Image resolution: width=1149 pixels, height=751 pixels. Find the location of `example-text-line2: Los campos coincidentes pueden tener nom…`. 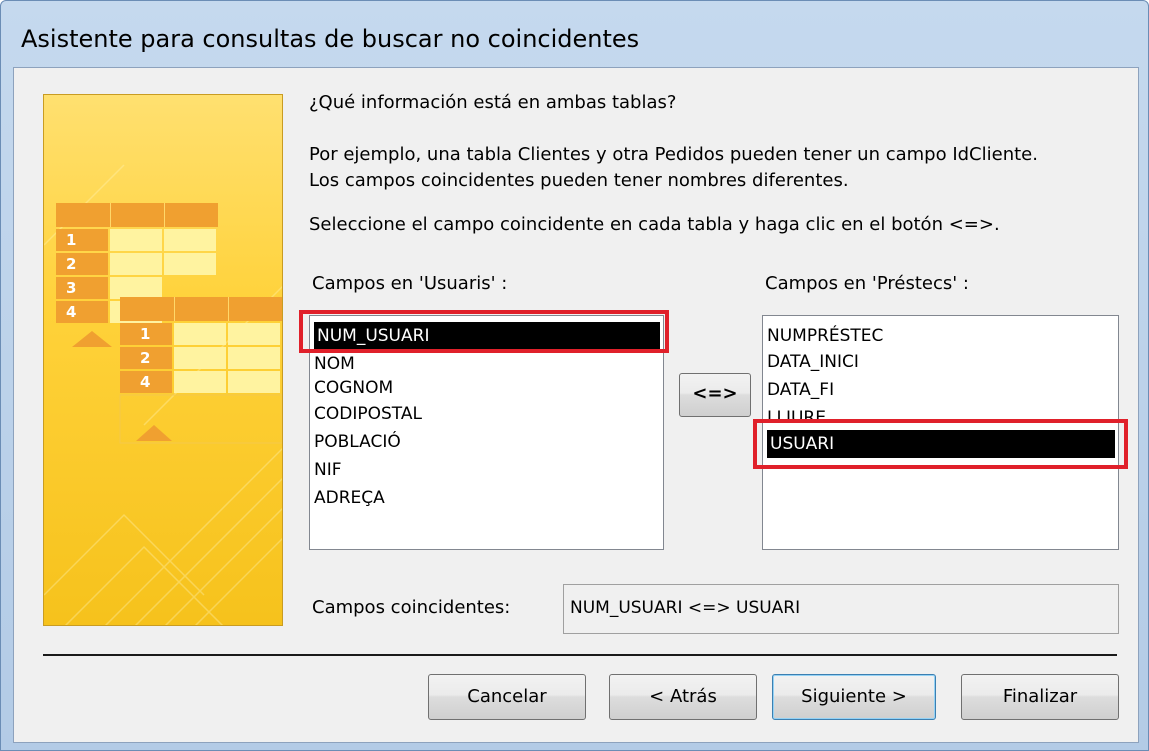

example-text-line2: Los campos coincidentes pueden tener nom… is located at coordinates (579, 180).